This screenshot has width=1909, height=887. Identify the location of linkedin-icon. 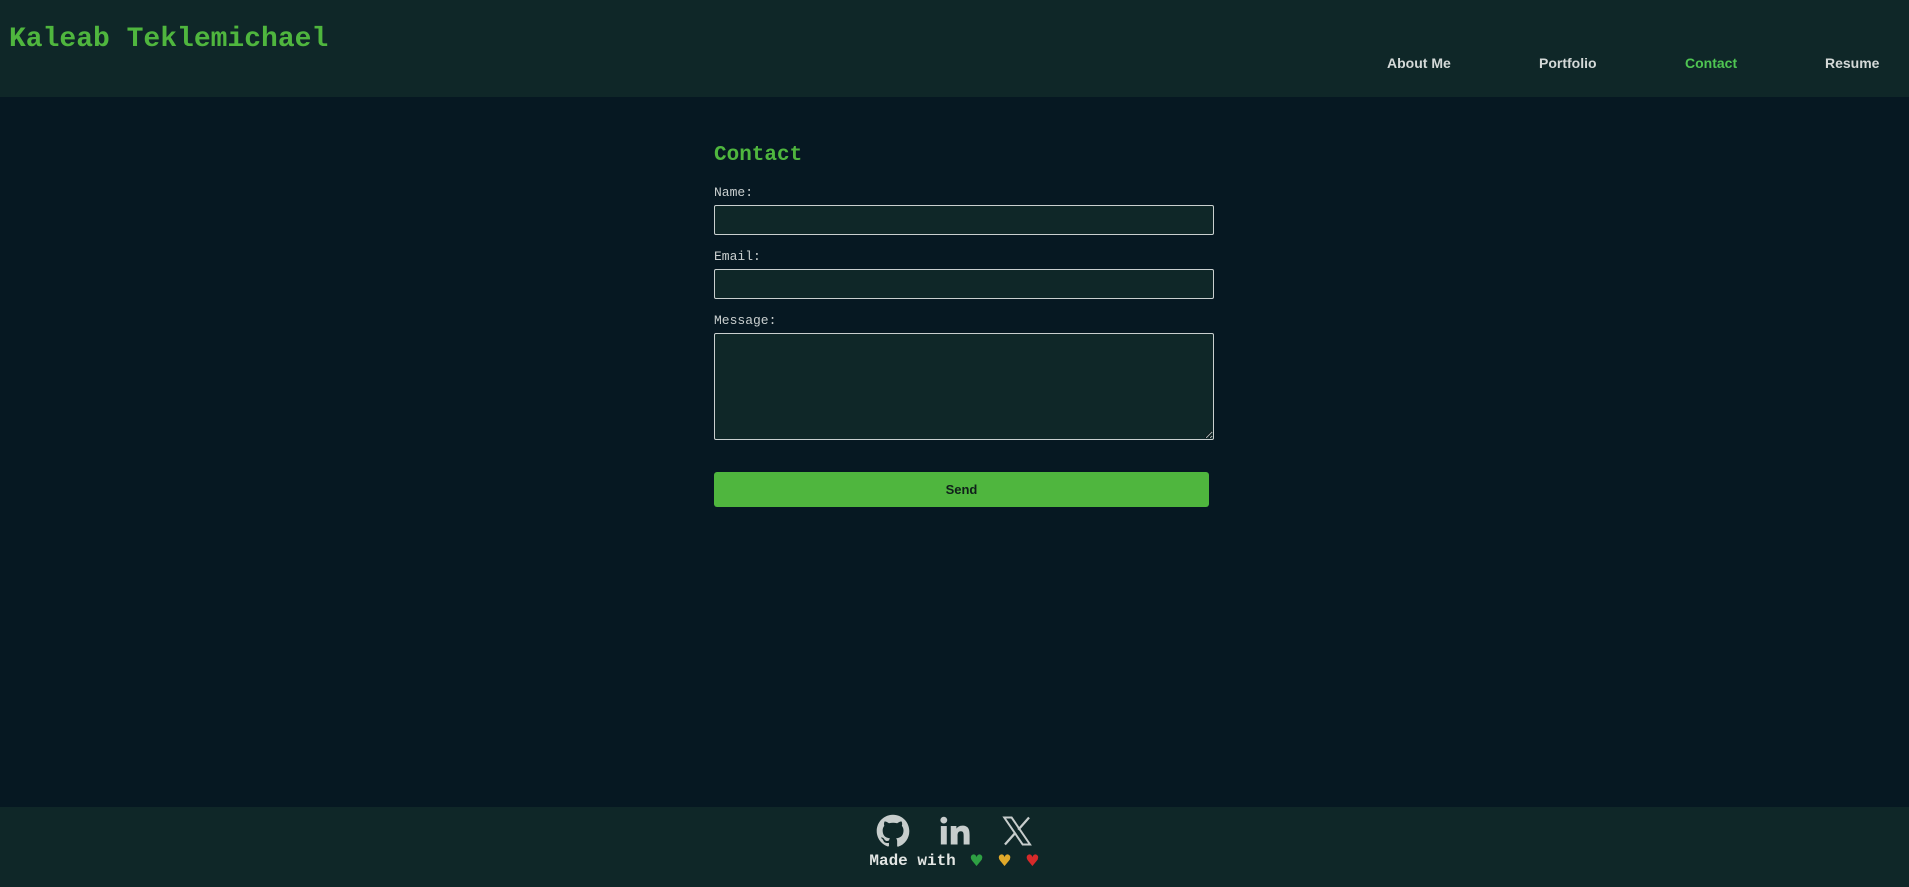
(954, 830).